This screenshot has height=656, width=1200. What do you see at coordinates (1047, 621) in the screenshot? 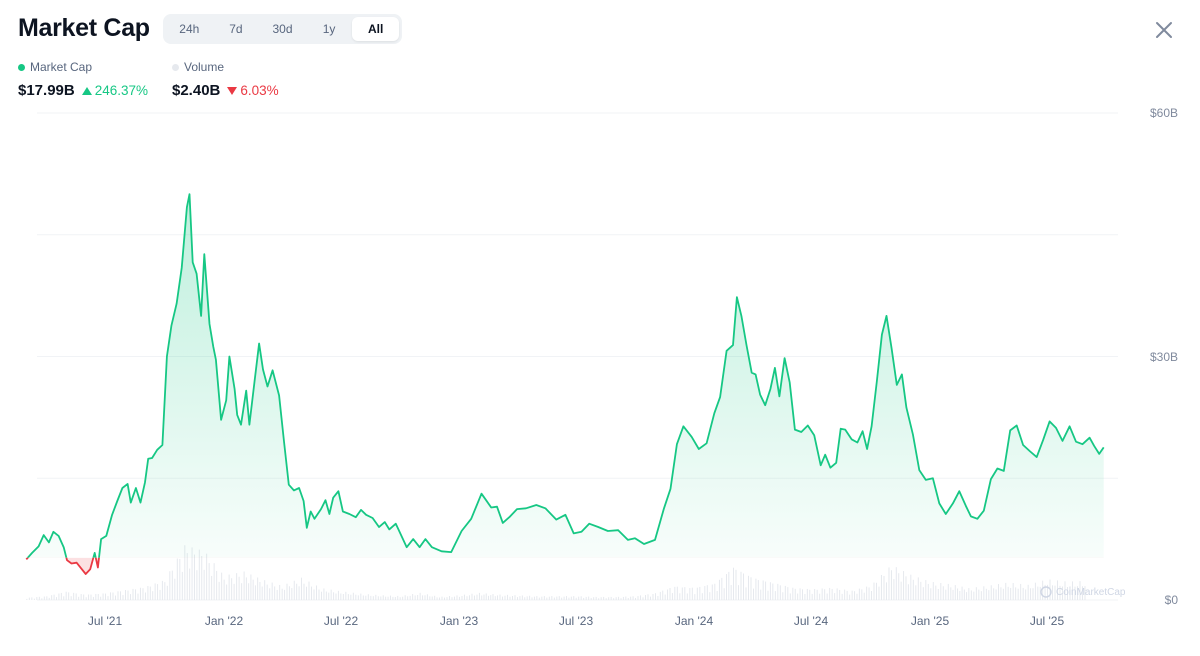
I see `x-tick-label: Jul '25` at bounding box center [1047, 621].